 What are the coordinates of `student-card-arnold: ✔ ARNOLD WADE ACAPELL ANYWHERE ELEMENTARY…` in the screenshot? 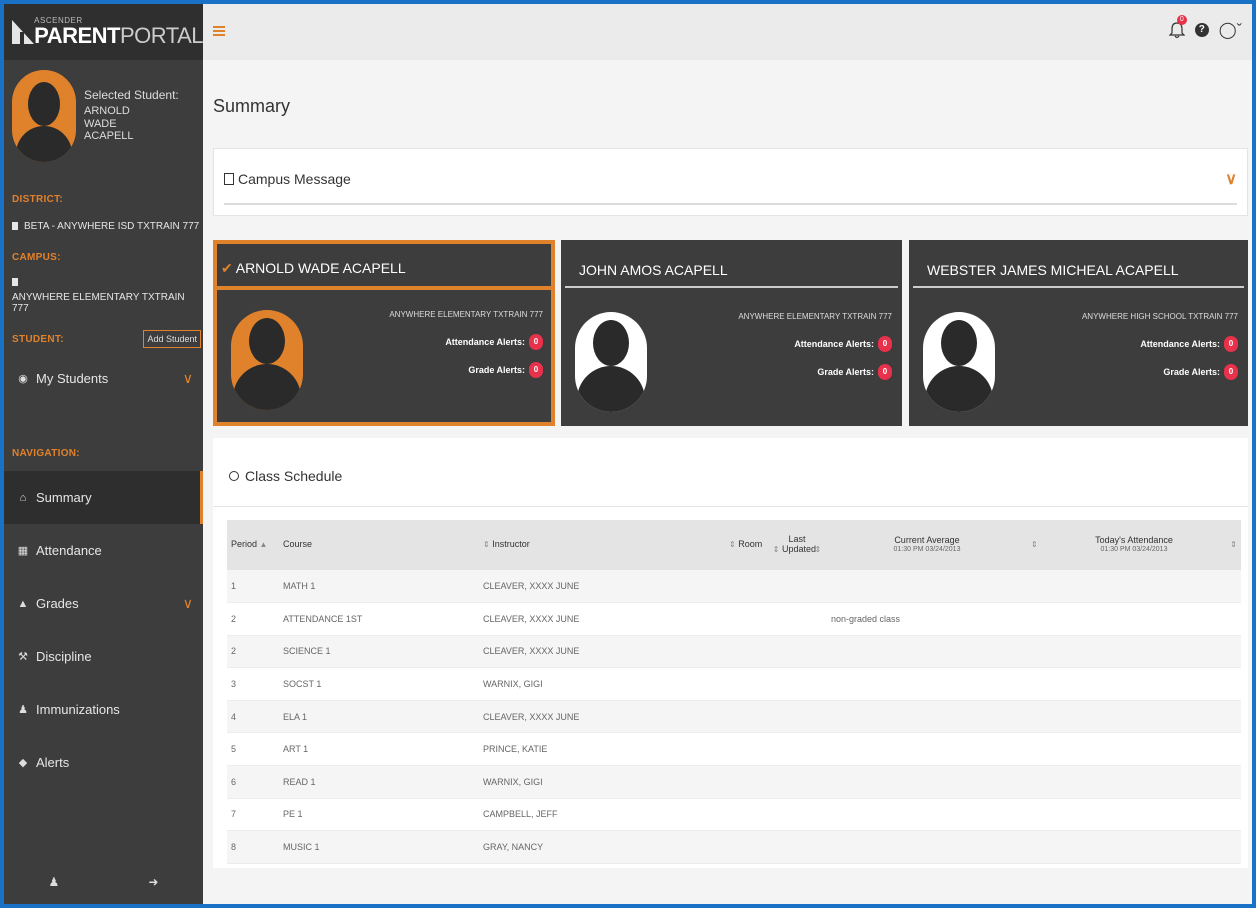 It's located at (384, 333).